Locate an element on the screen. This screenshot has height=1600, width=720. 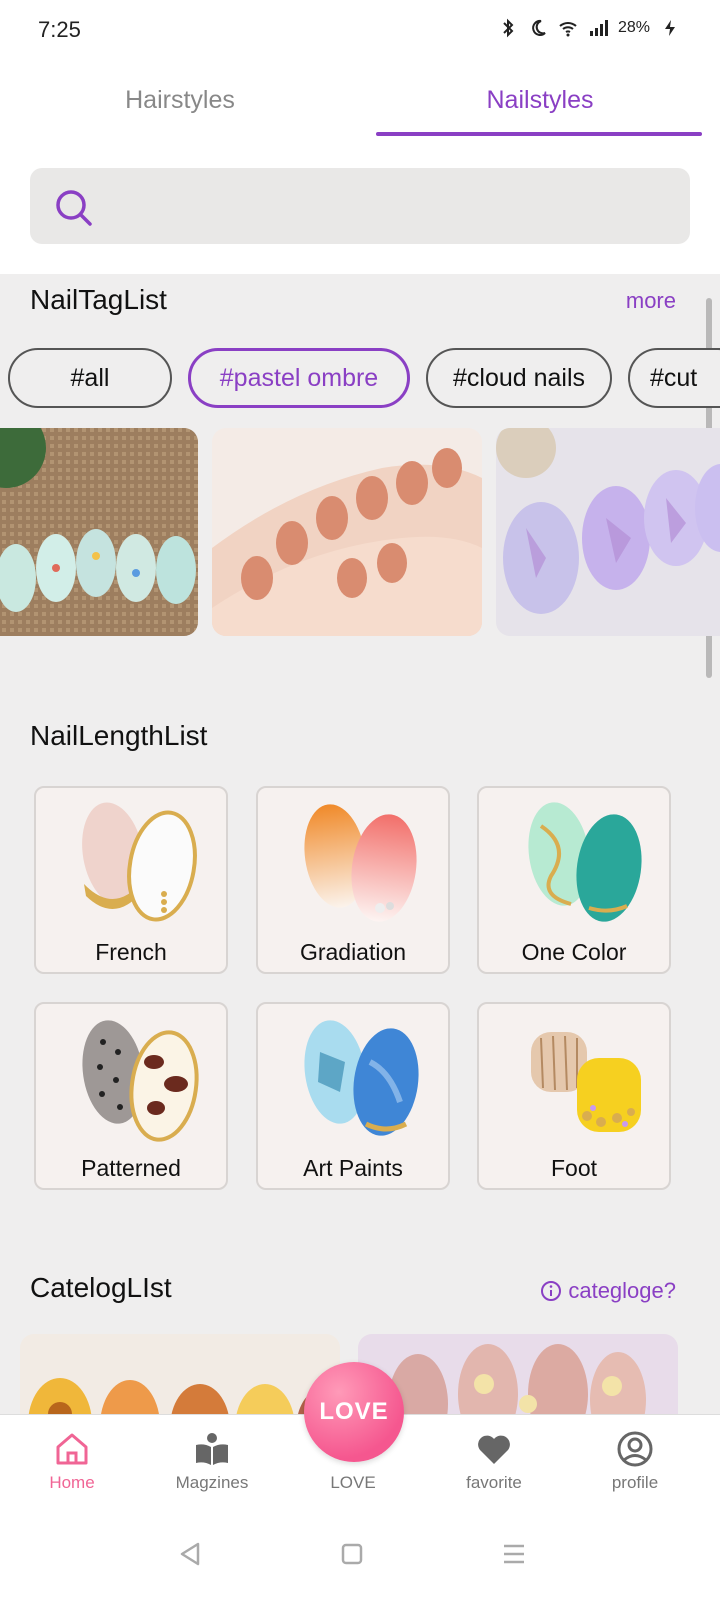
one-color-nail-image is located at coordinates (585, 862).